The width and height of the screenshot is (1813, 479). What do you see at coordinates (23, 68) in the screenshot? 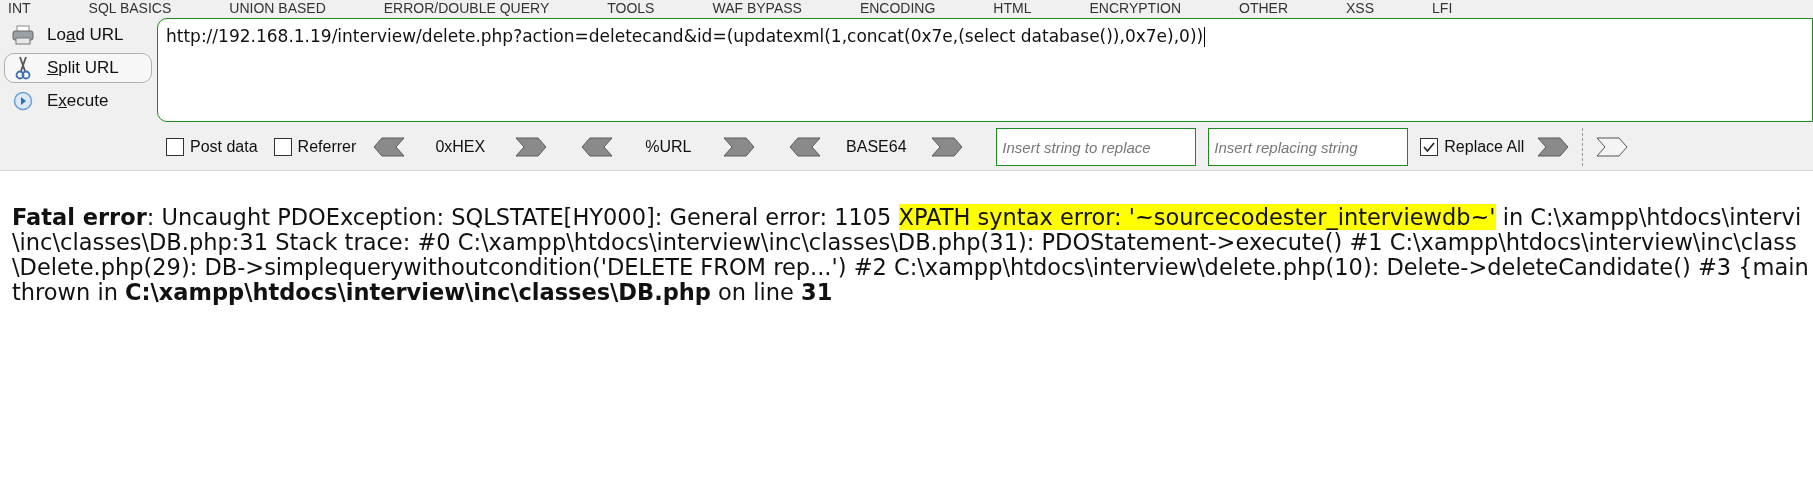
I see `scissors-icon` at bounding box center [23, 68].